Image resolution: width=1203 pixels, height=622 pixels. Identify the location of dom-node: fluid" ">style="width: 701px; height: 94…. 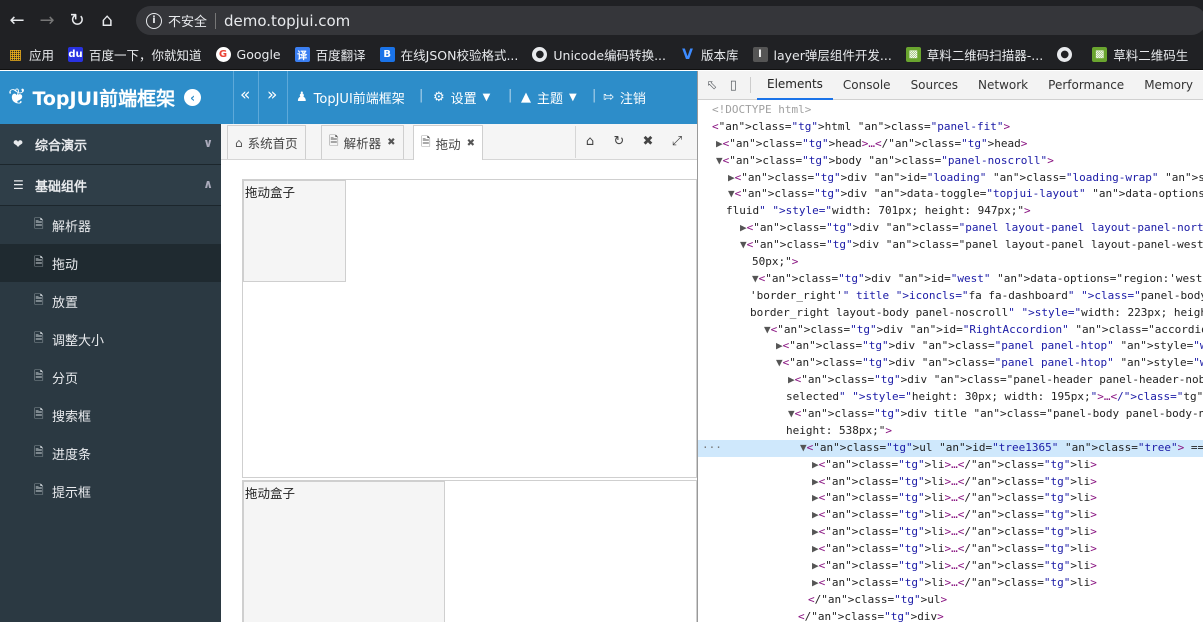
(950, 211).